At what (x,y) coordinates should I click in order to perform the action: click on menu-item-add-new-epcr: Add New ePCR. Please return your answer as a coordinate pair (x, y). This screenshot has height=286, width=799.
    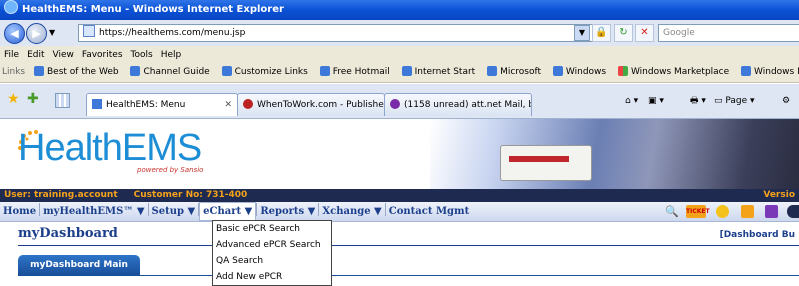
    Looking at the image, I should click on (272, 277).